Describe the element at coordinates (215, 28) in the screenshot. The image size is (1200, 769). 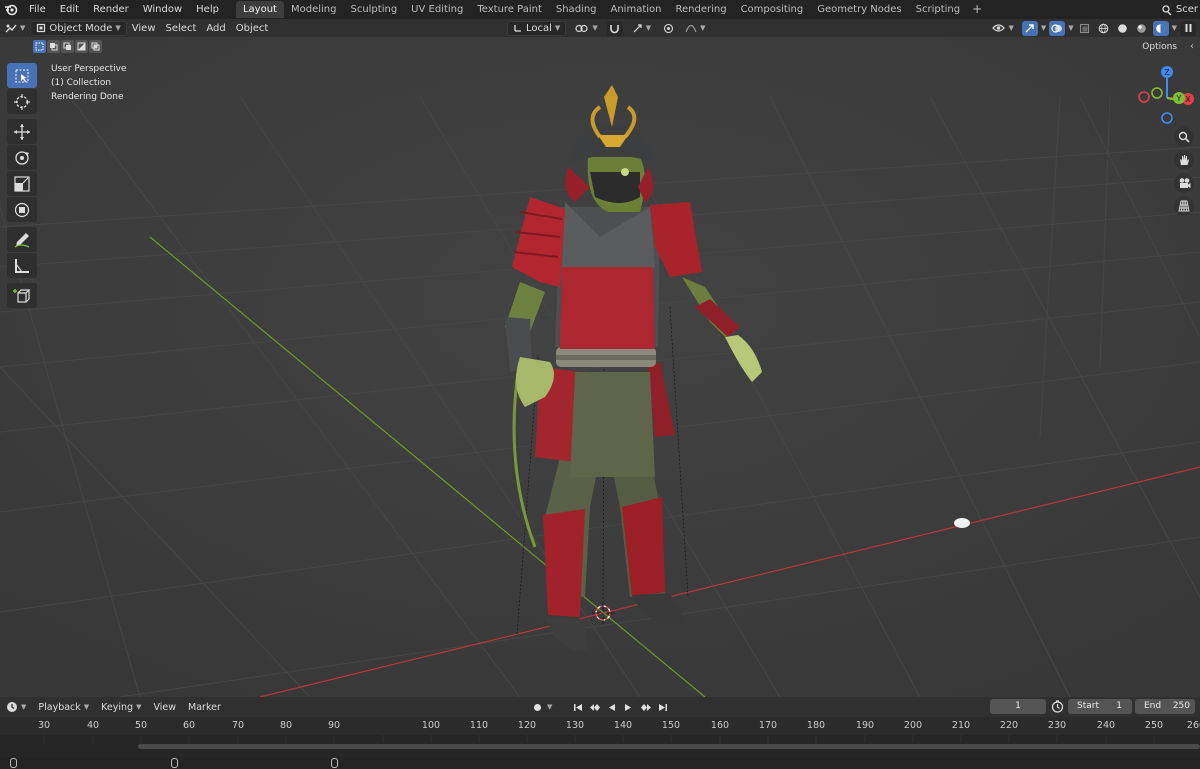
I see `menu-add: Add` at that location.